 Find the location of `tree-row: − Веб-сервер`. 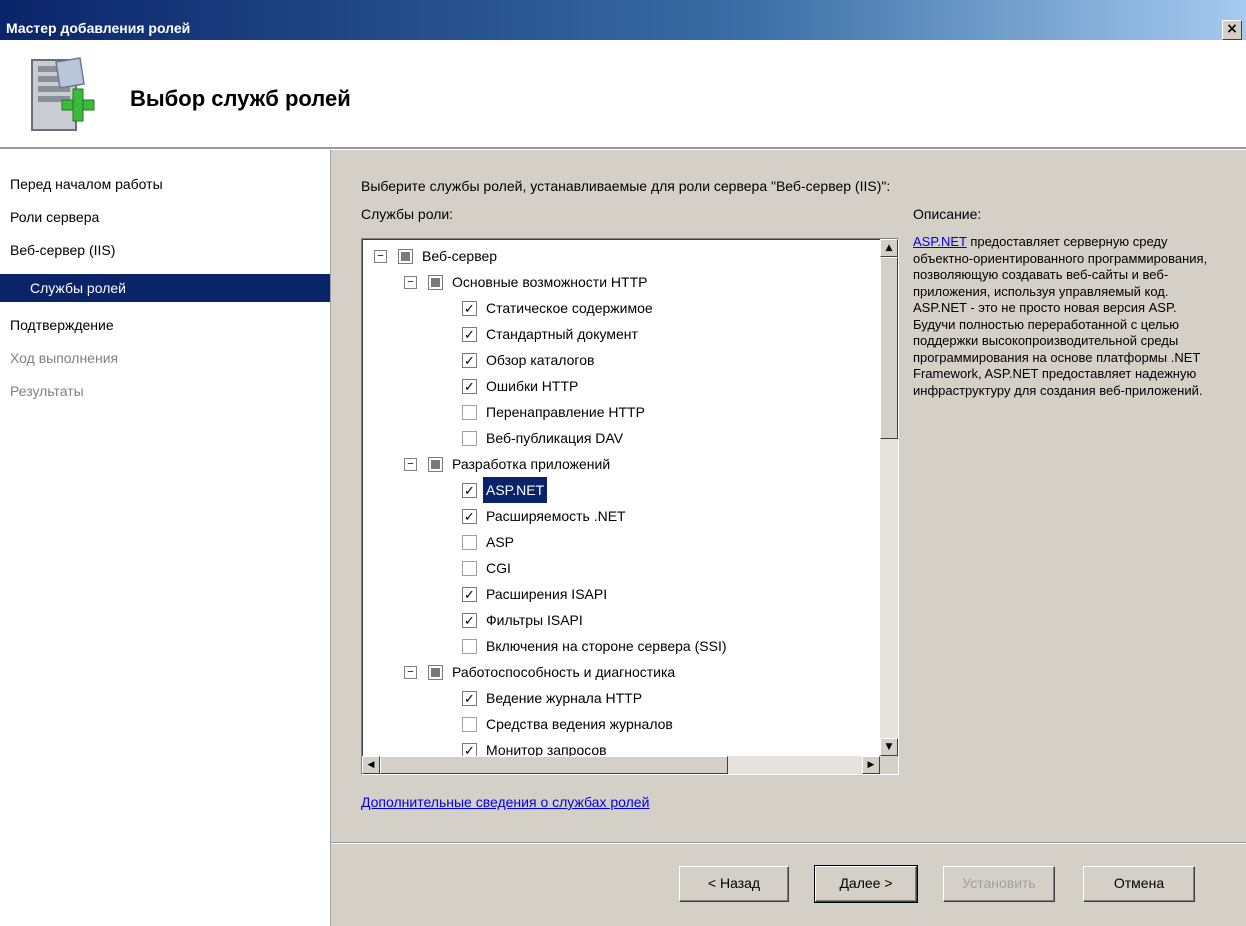

tree-row: − Веб-сервер is located at coordinates (612, 256).